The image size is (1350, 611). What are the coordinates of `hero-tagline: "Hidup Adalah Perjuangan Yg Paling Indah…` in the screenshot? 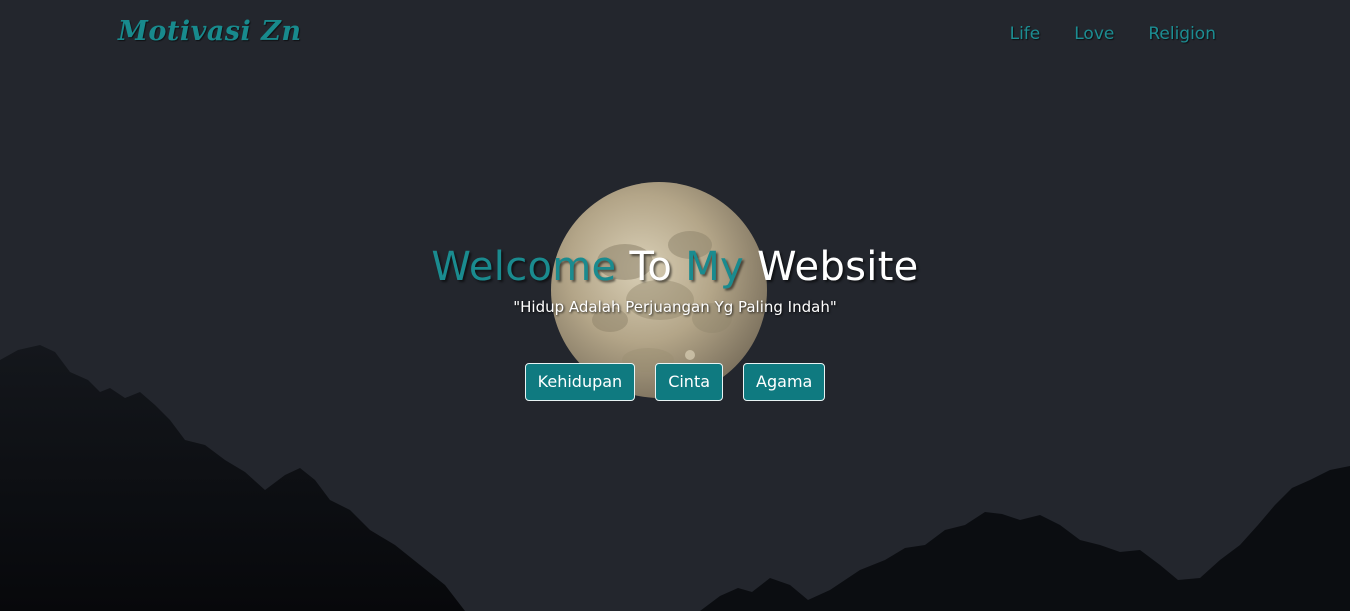 It's located at (675, 307).